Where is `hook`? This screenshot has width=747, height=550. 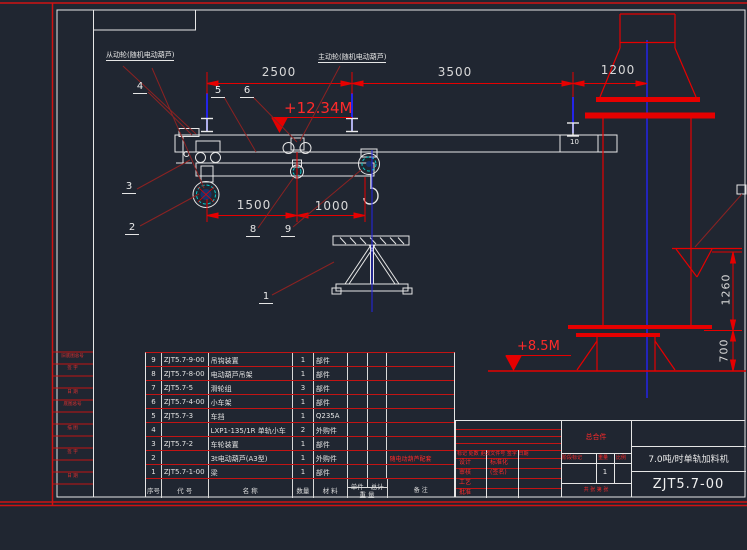 hook is located at coordinates (371, 196).